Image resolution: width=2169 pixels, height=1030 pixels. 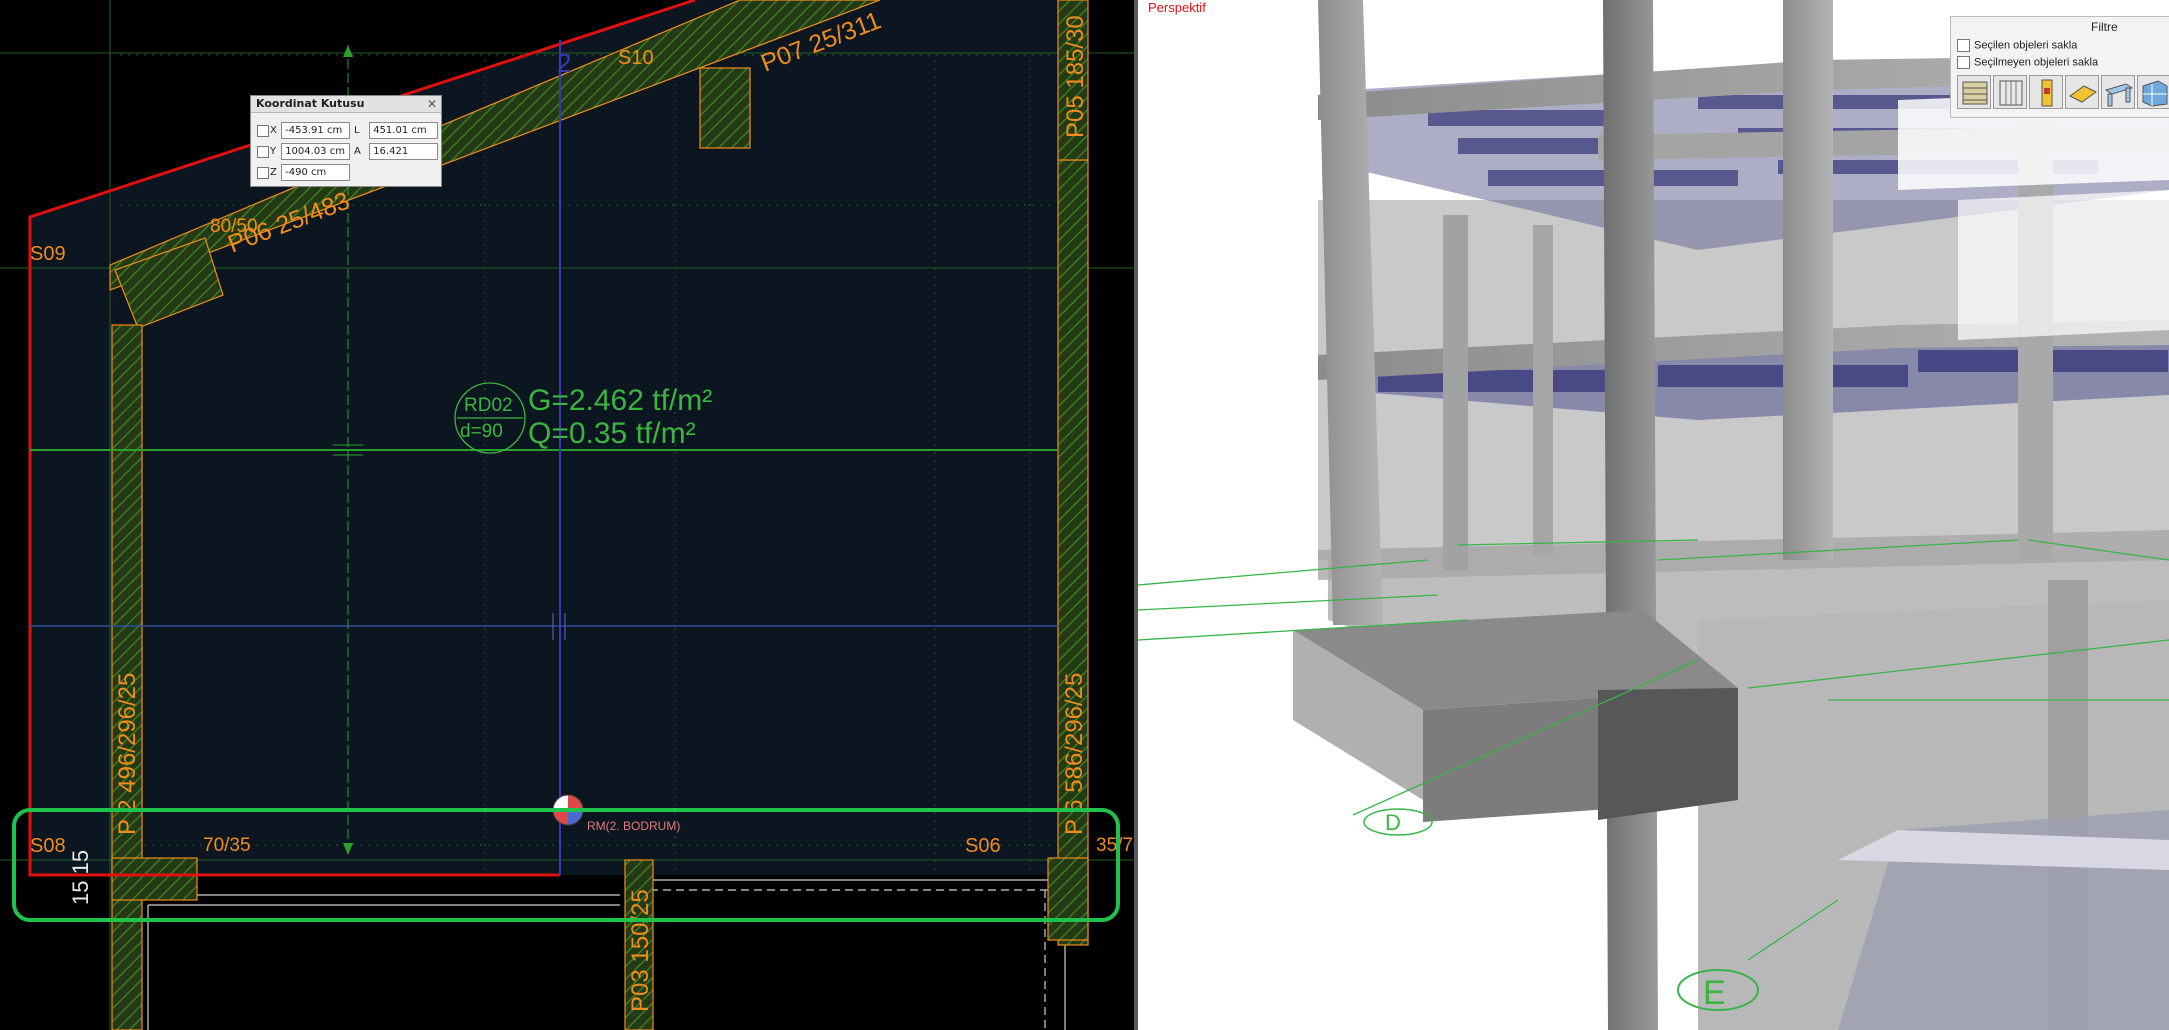 I want to click on coord-x-label: X, so click(x=273, y=130).